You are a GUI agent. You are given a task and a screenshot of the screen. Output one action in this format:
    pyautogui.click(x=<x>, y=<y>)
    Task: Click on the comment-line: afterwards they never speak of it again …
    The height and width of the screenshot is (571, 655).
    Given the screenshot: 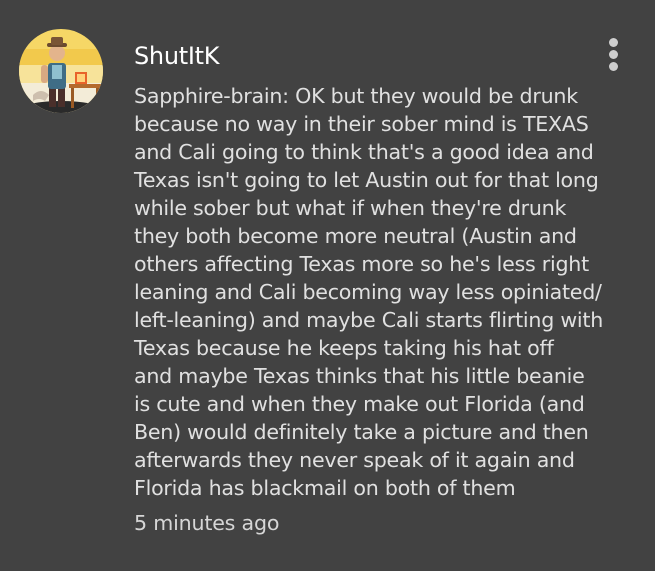 What is the action you would take?
    pyautogui.click(x=354, y=460)
    